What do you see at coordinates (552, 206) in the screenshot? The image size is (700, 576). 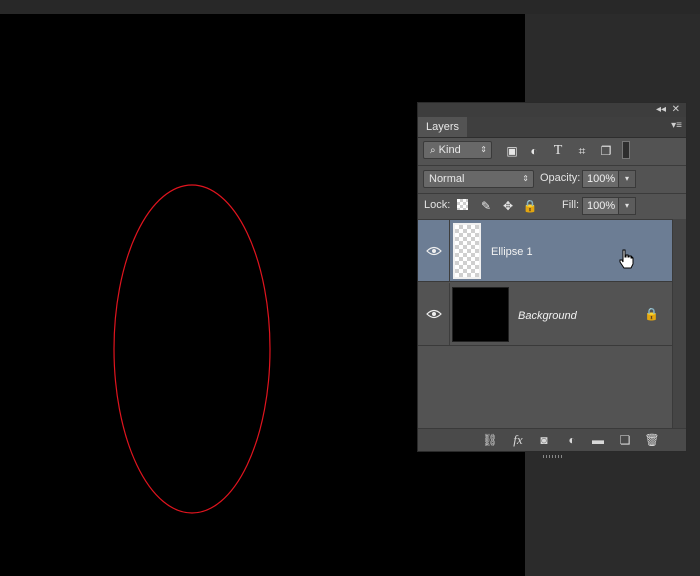 I see `lock-row: Lock: ✎ ✥ 🔒 Fill: 100% ▾` at bounding box center [552, 206].